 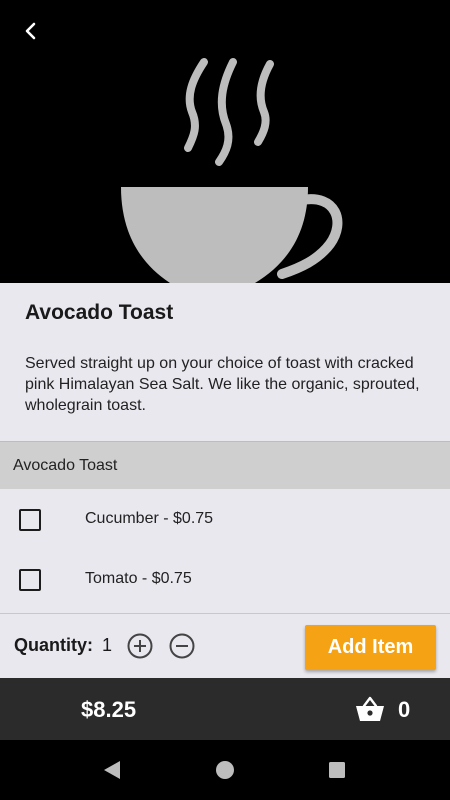 What do you see at coordinates (53, 645) in the screenshot?
I see `quantity-label: Quantity:` at bounding box center [53, 645].